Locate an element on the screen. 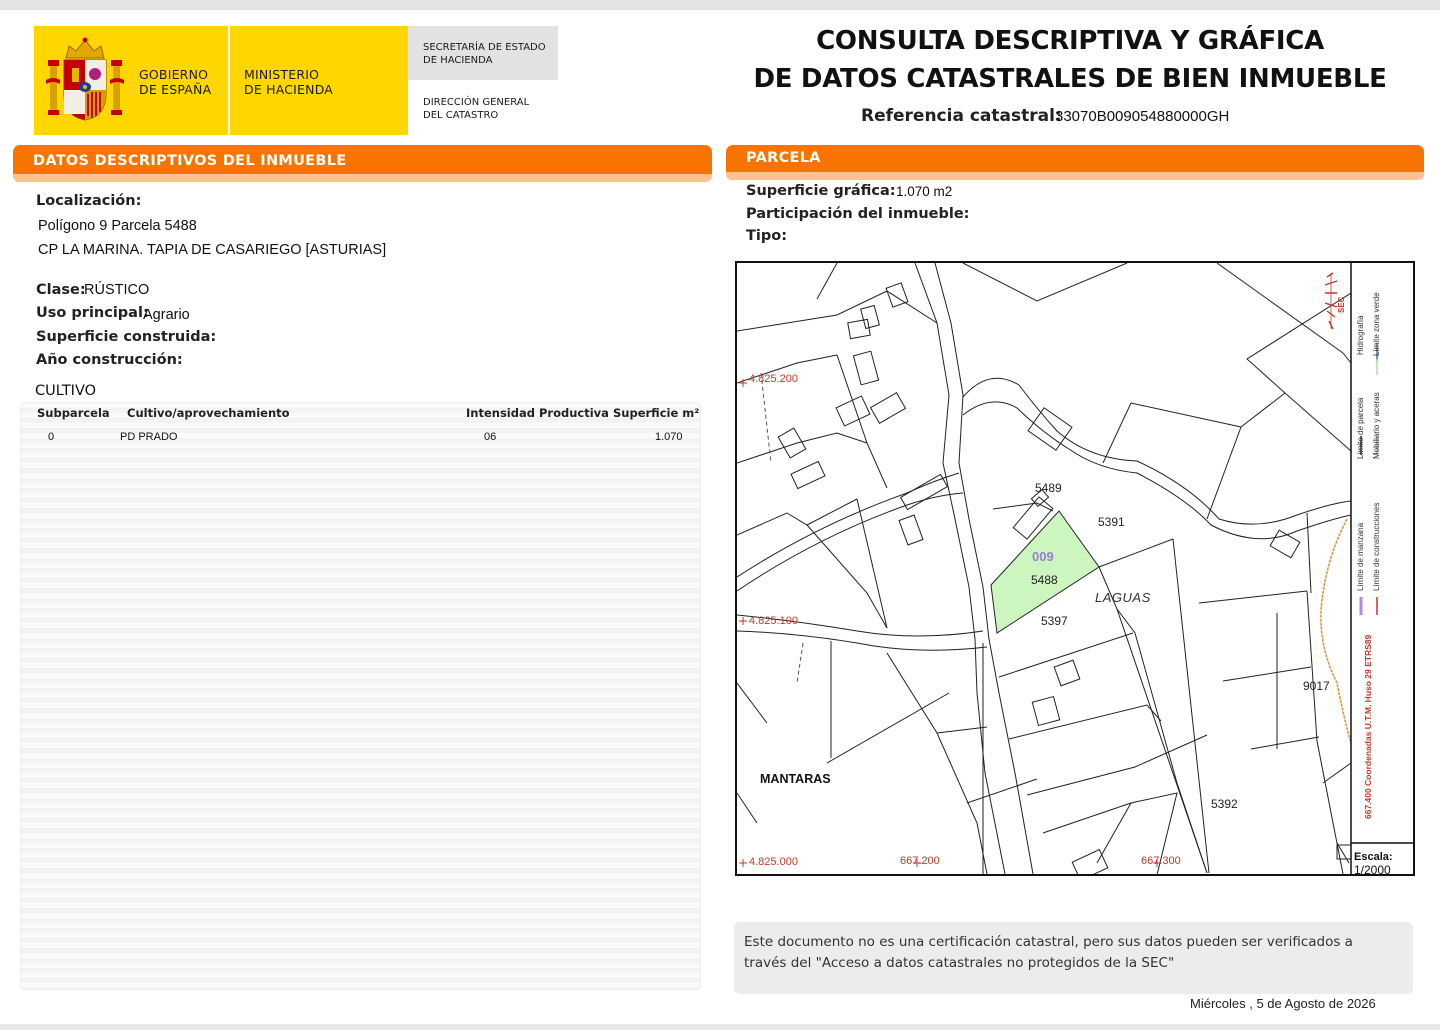 Image resolution: width=1440 pixels, height=1030 pixels. datos-section-header: DATOS DESCRIPTIVOS DEL INMUEBLE is located at coordinates (362, 161).